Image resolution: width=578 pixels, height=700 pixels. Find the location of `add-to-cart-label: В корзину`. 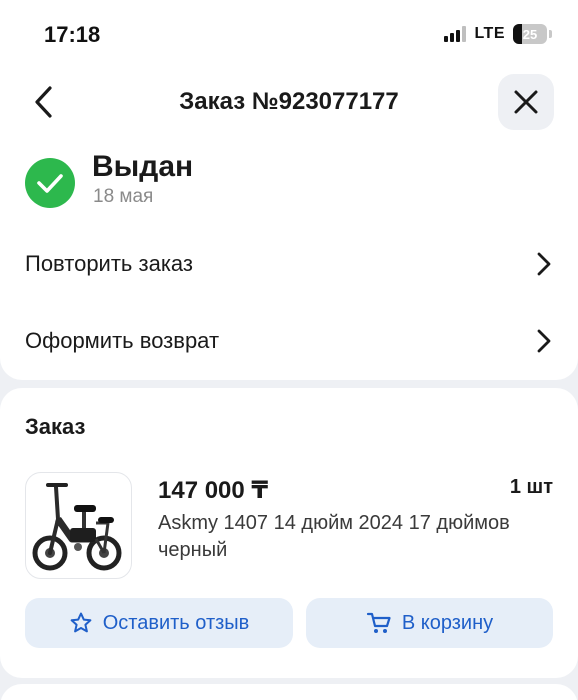

add-to-cart-label: В корзину is located at coordinates (447, 622).